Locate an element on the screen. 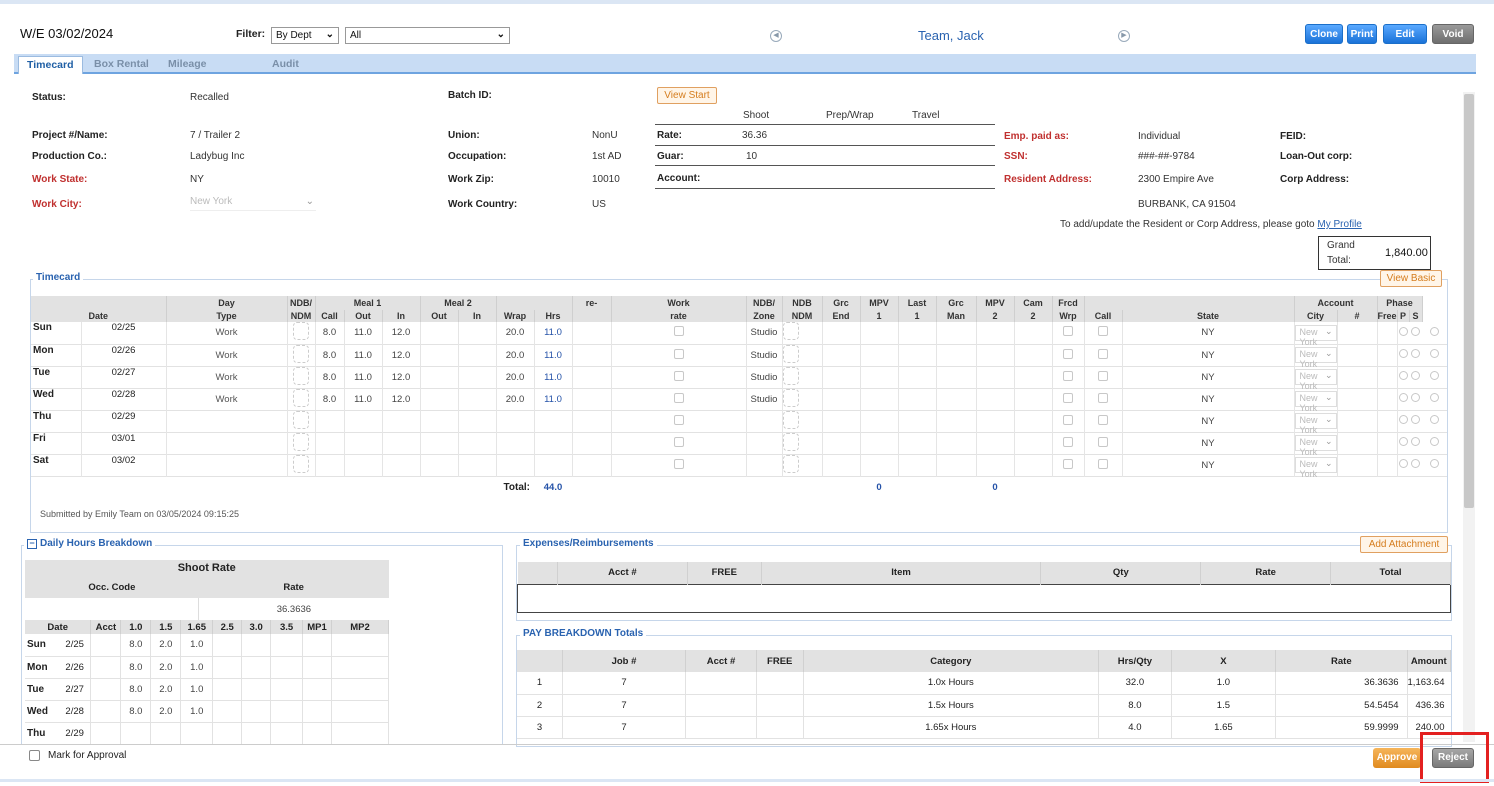 The height and width of the screenshot is (786, 1494). hrs-165-cell: 1.0 is located at coordinates (197, 711).